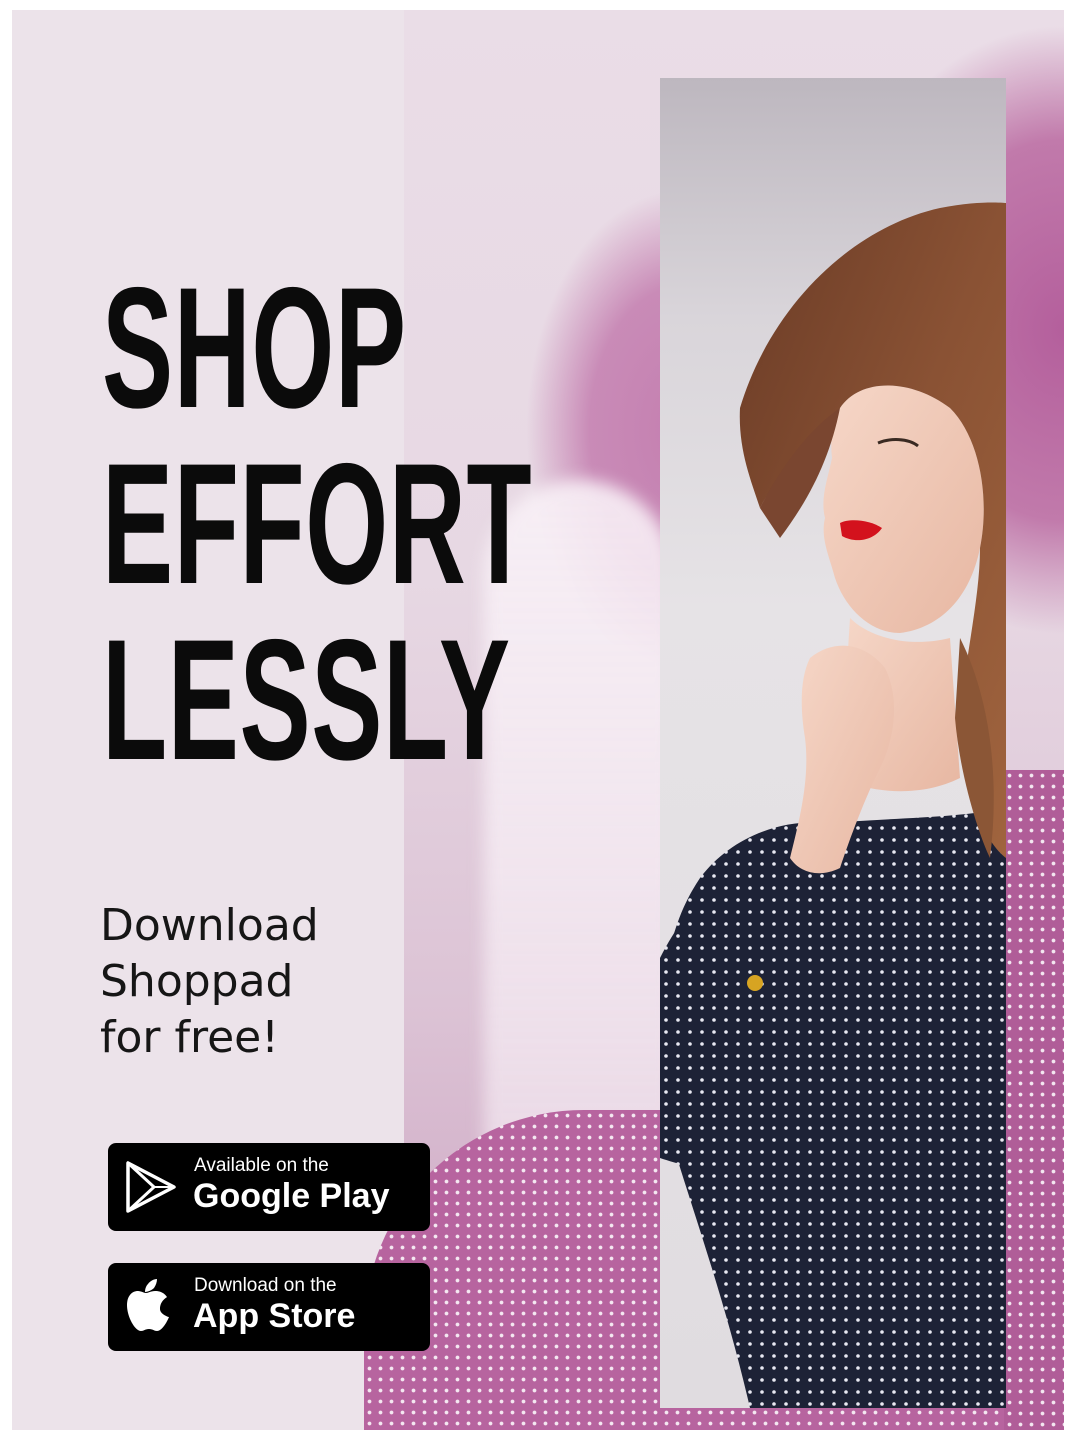 The height and width of the screenshot is (1437, 1069). What do you see at coordinates (254, 348) in the screenshot?
I see `headline-line-1: SHOP` at bounding box center [254, 348].